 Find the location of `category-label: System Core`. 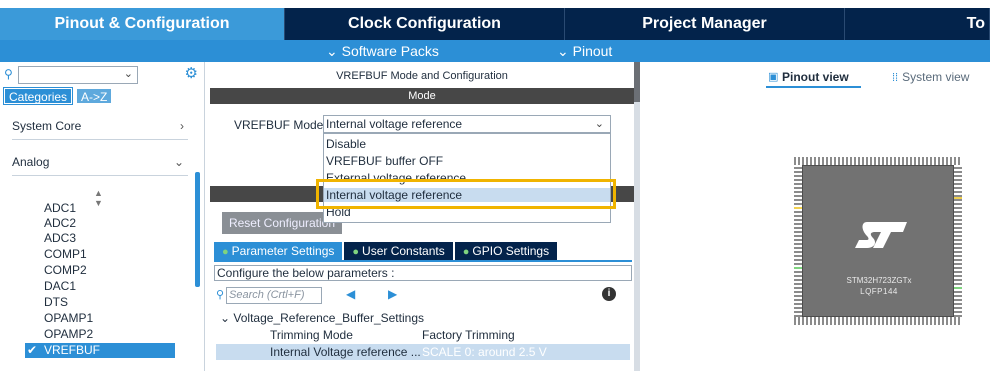

category-label: System Core is located at coordinates (47, 126).